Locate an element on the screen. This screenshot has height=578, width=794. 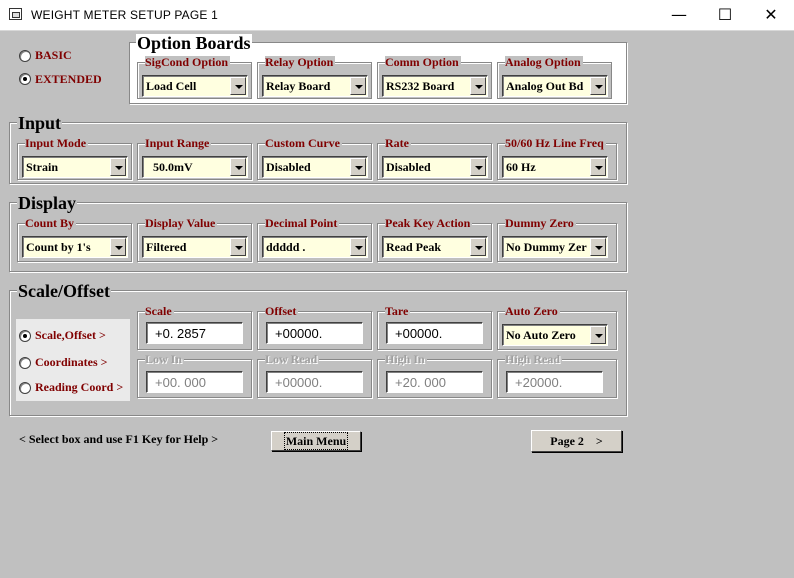
extended-label: EXTENDED is located at coordinates (68, 79).